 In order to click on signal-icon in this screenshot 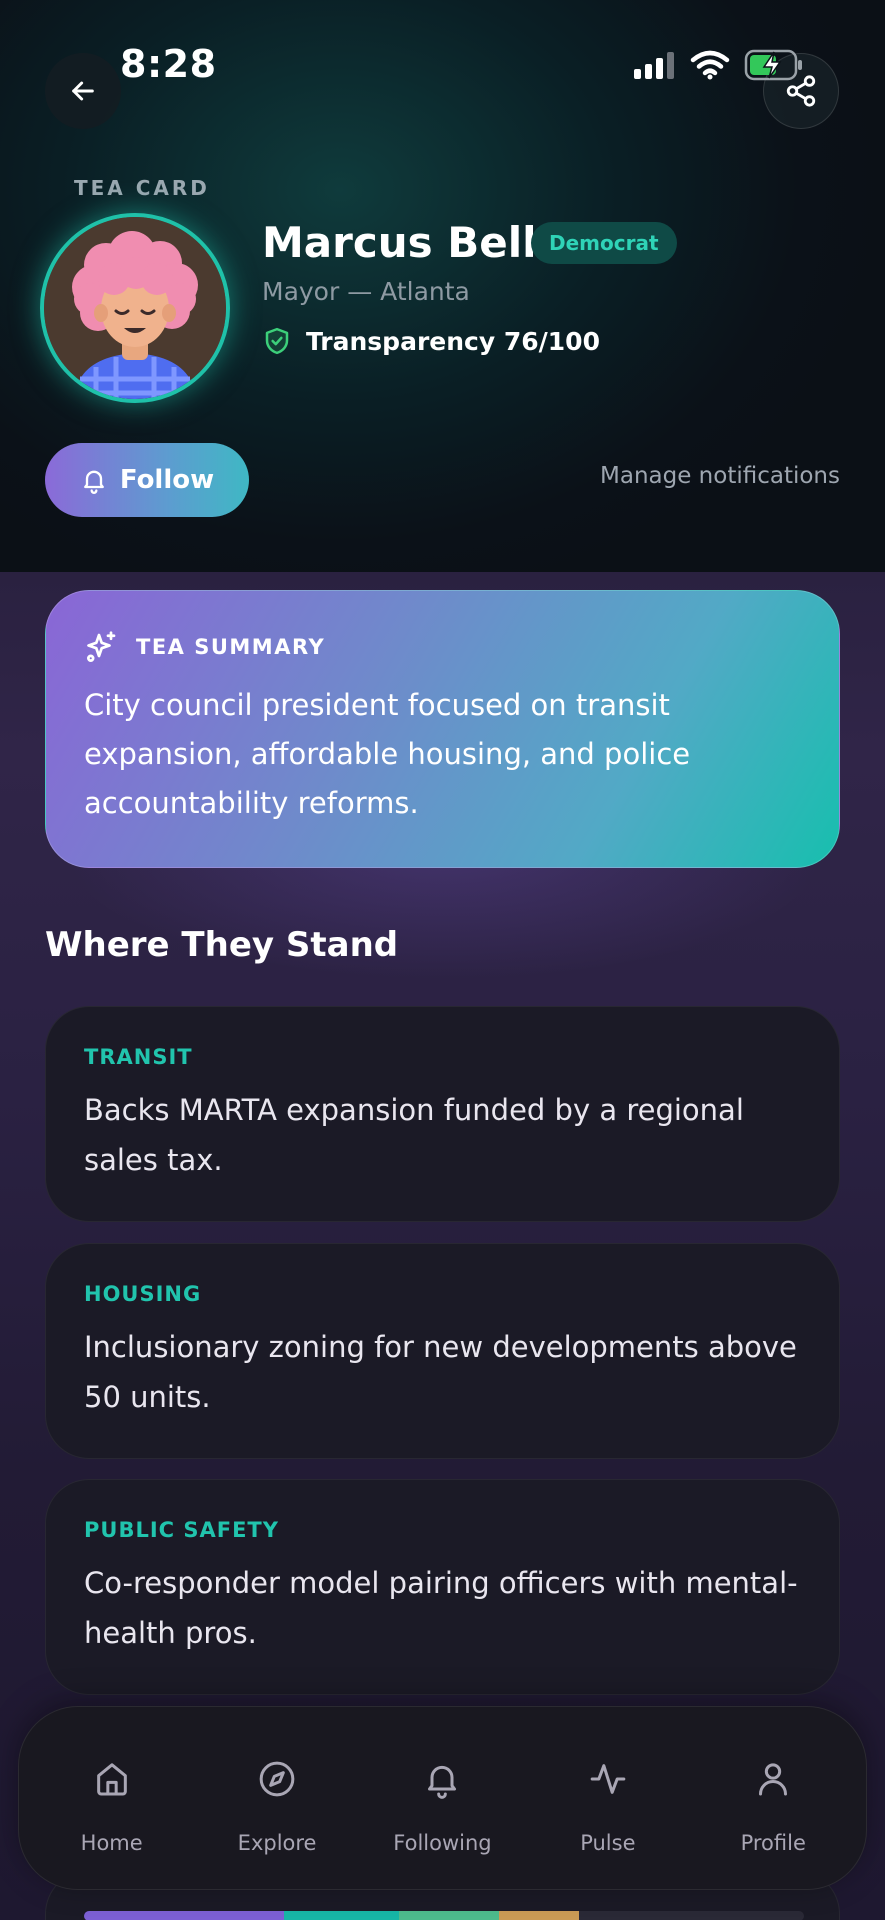, I will do `click(654, 65)`.